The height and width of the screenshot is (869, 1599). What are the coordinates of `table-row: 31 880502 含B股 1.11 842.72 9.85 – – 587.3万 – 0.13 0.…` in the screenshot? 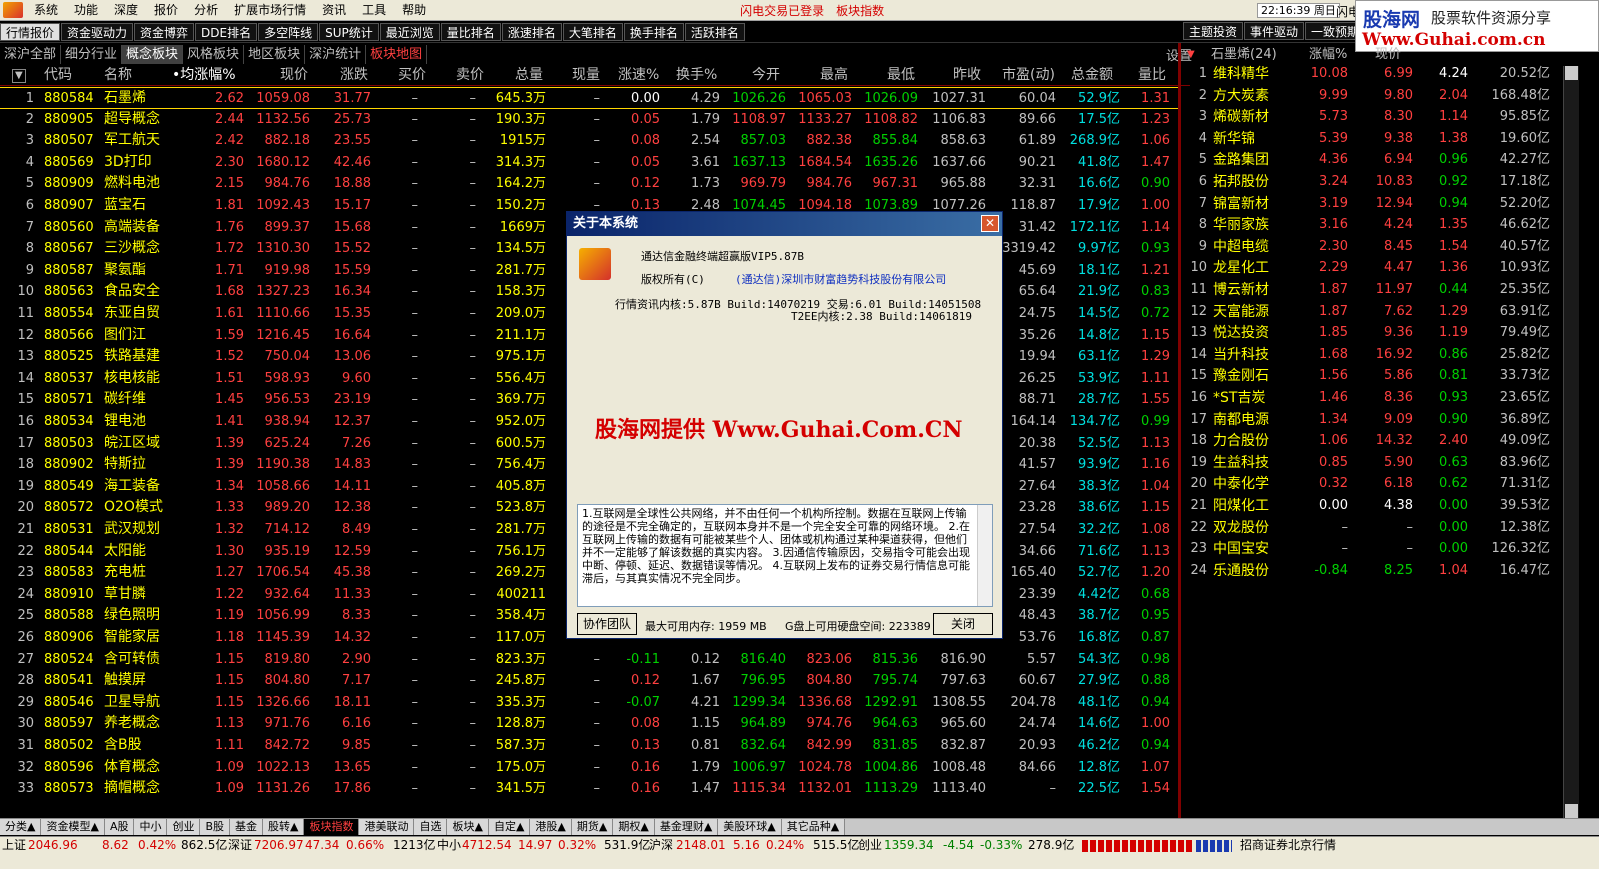 It's located at (590, 746).